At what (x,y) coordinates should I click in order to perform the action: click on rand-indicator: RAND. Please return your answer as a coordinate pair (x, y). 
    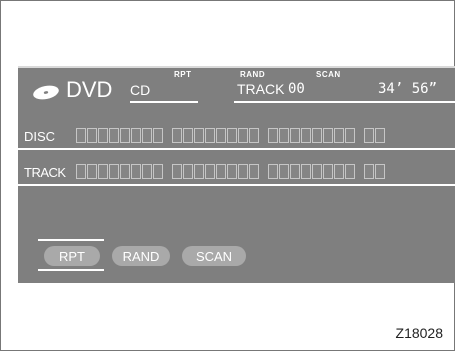
    Looking at the image, I should click on (253, 74).